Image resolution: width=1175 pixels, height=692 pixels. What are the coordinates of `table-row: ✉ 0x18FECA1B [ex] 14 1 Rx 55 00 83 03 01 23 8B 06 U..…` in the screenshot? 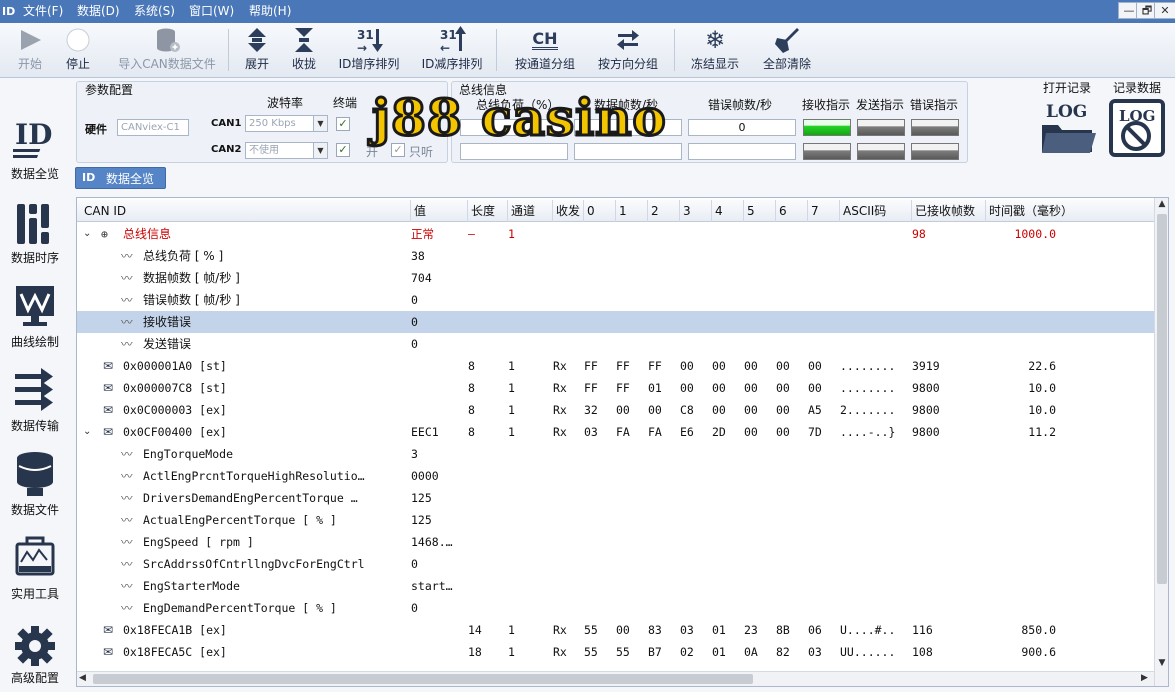 It's located at (616, 630).